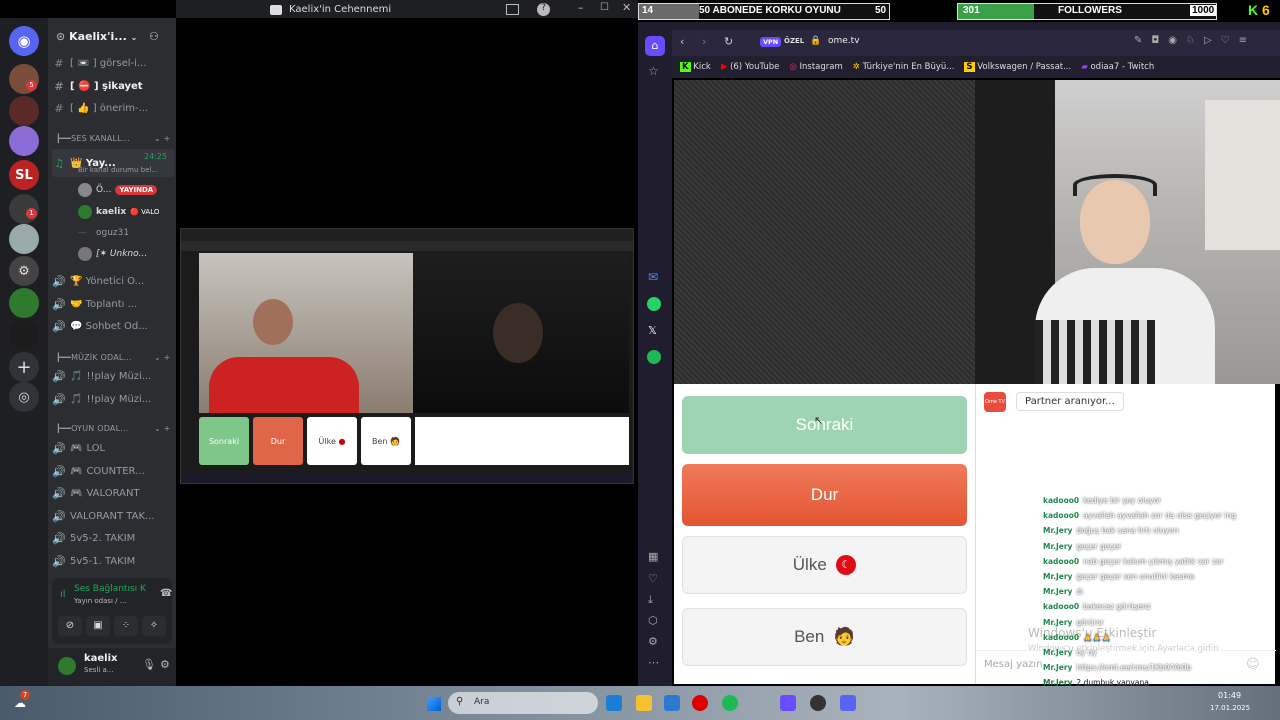 Image resolution: width=1280 pixels, height=720 pixels. Describe the element at coordinates (771, 42) in the screenshot. I see `vpn-badge: VPN` at that location.